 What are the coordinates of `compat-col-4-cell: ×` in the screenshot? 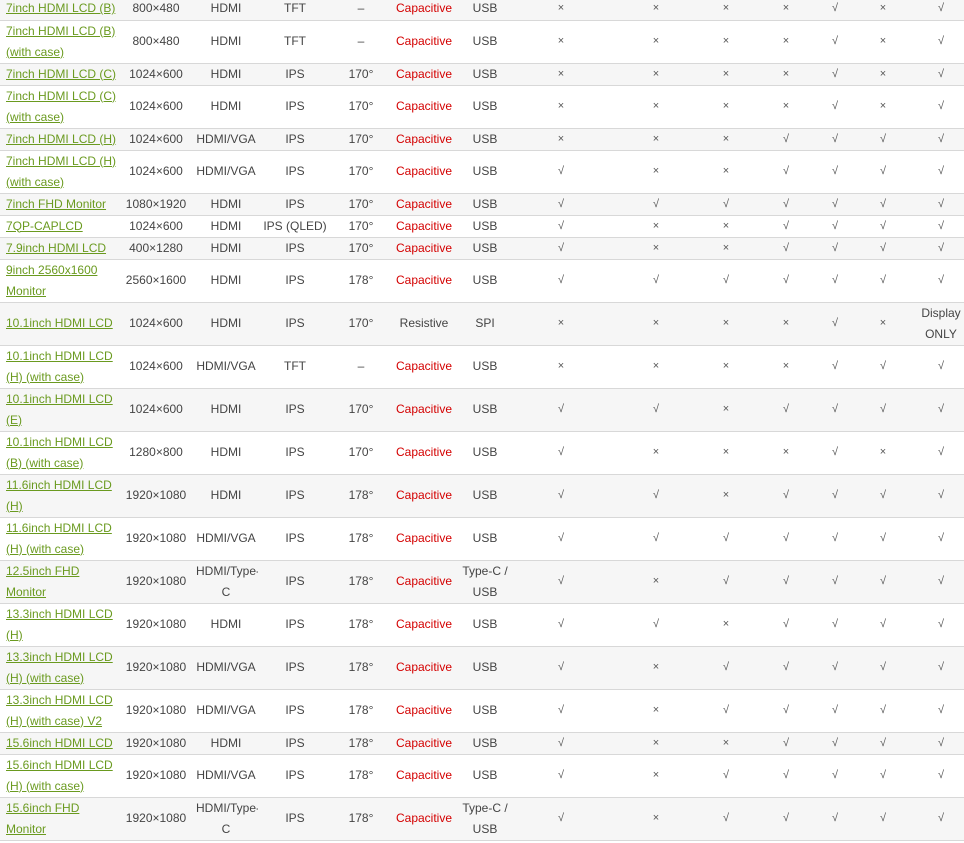 It's located at (786, 453).